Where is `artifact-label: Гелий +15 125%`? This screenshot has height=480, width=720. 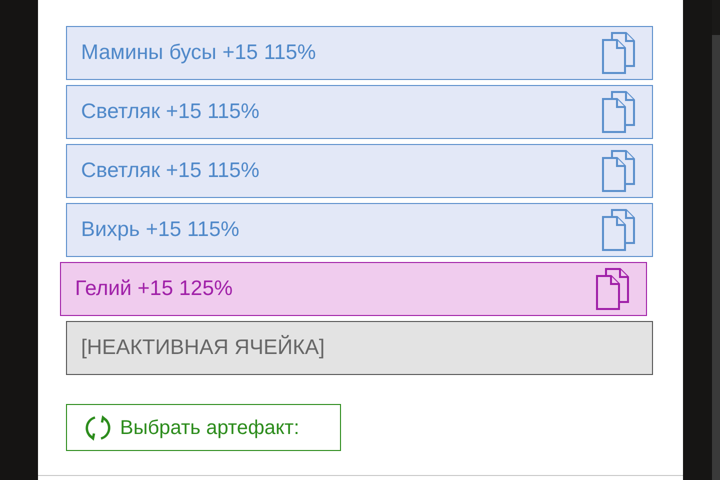
artifact-label: Гелий +15 125% is located at coordinates (154, 289).